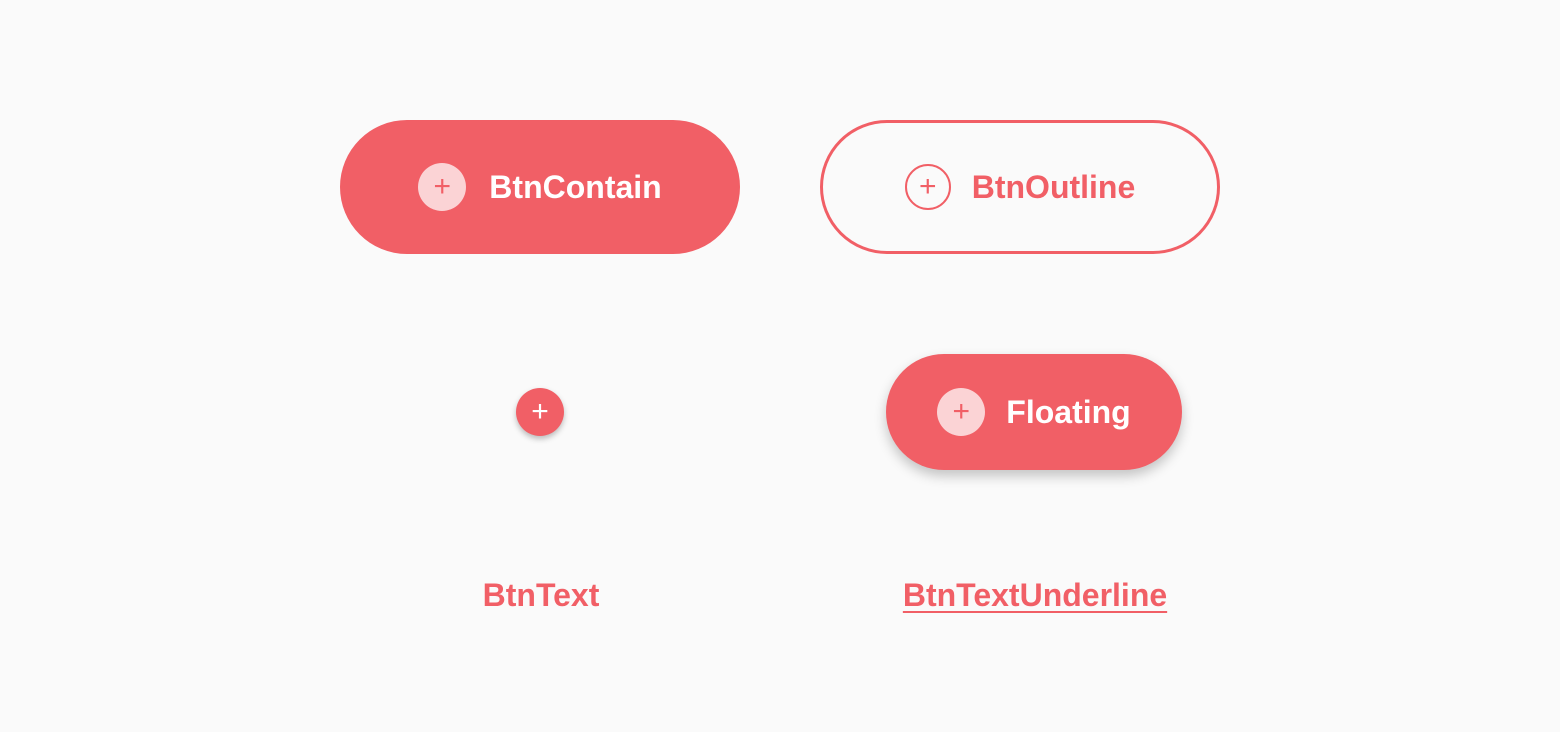  What do you see at coordinates (1068, 411) in the screenshot?
I see `floating-button-label: Floating` at bounding box center [1068, 411].